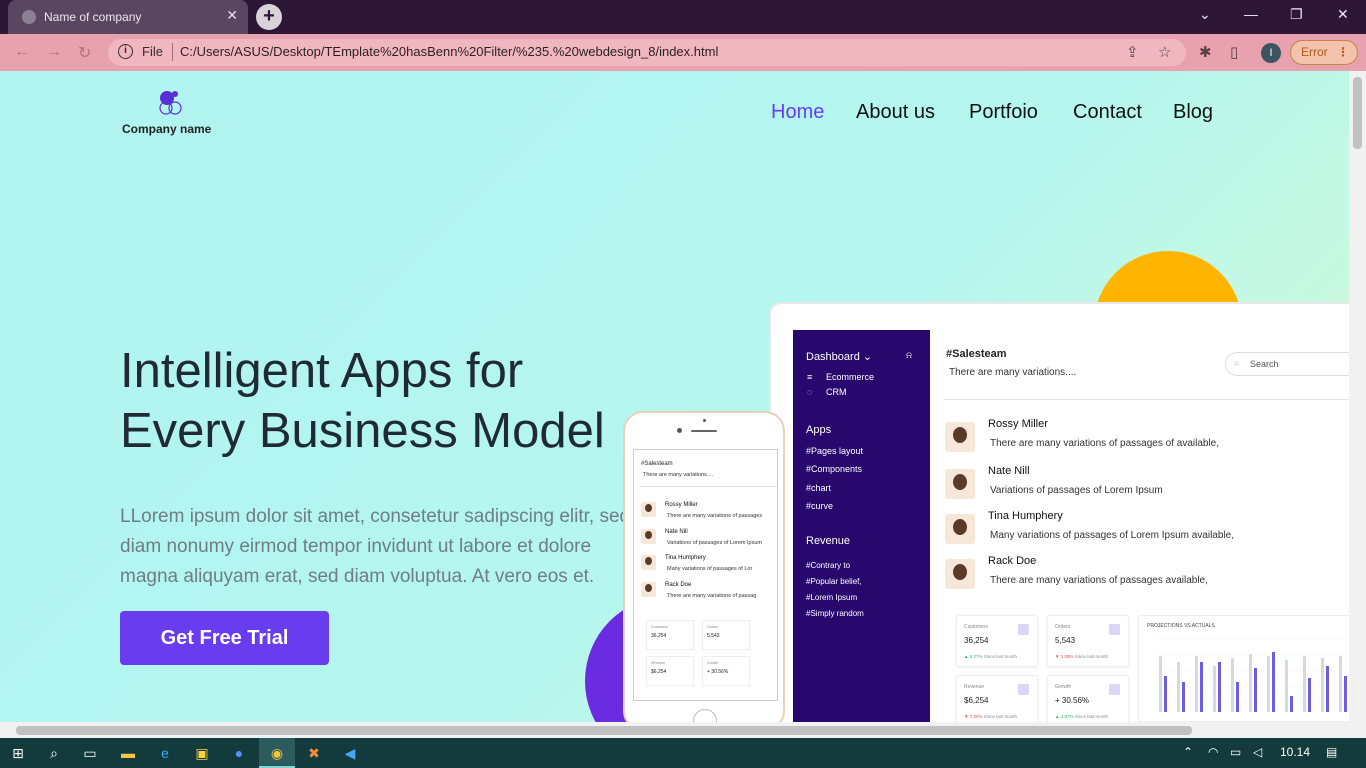 The image size is (1366, 768). Describe the element at coordinates (683, 17) in the screenshot. I see `browser-tab-strip: Name of company ✕ + ⌄ — ❐ ✕` at that location.